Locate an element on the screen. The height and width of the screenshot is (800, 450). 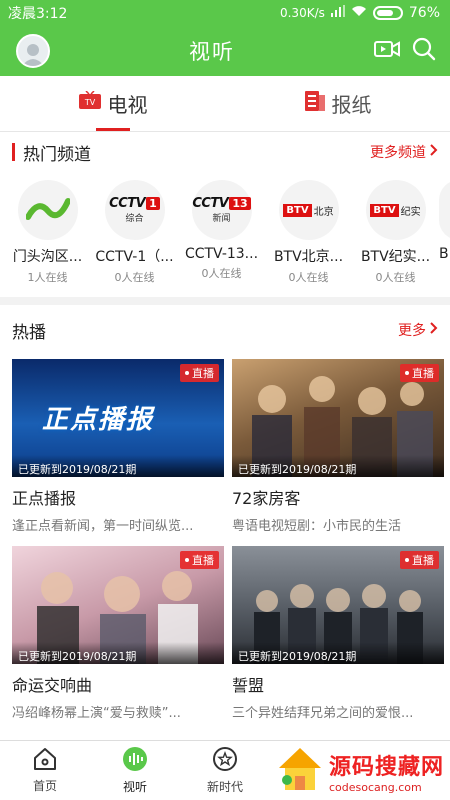
newspaper-icon is located at coordinates (315, 103).